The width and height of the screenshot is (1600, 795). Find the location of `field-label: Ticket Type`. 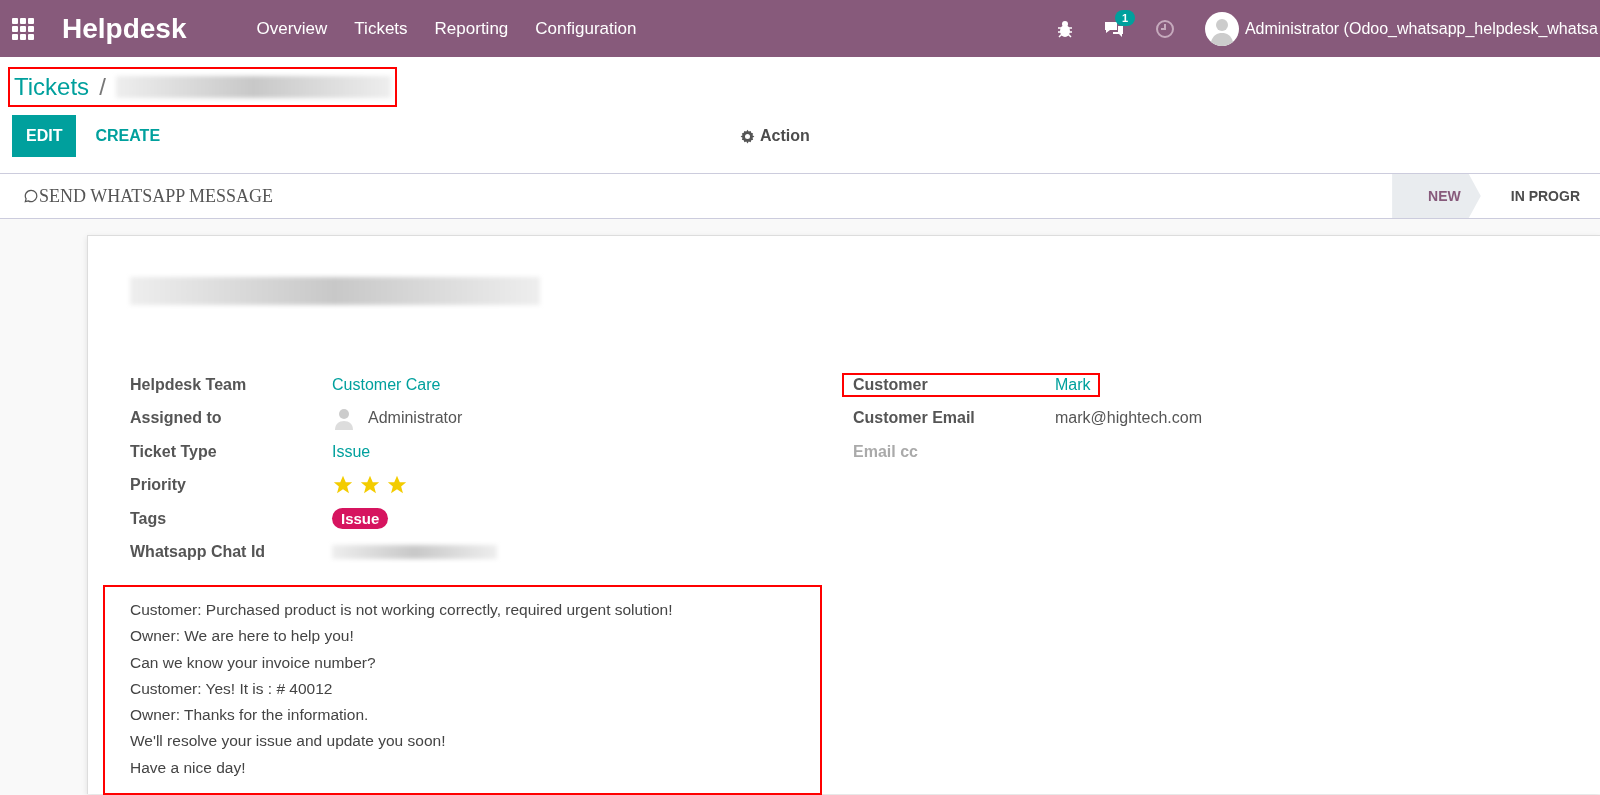

field-label: Ticket Type is located at coordinates (174, 451).